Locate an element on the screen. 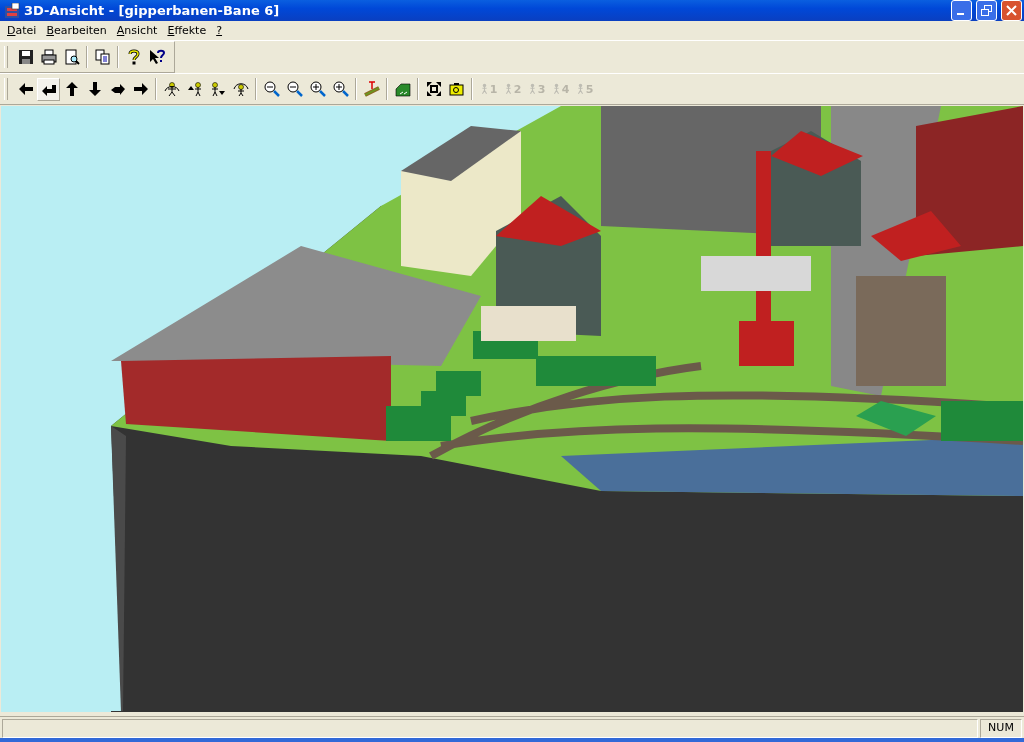 Image resolution: width=1024 pixels, height=742 pixels. menu-item: Ansicht is located at coordinates (137, 31).